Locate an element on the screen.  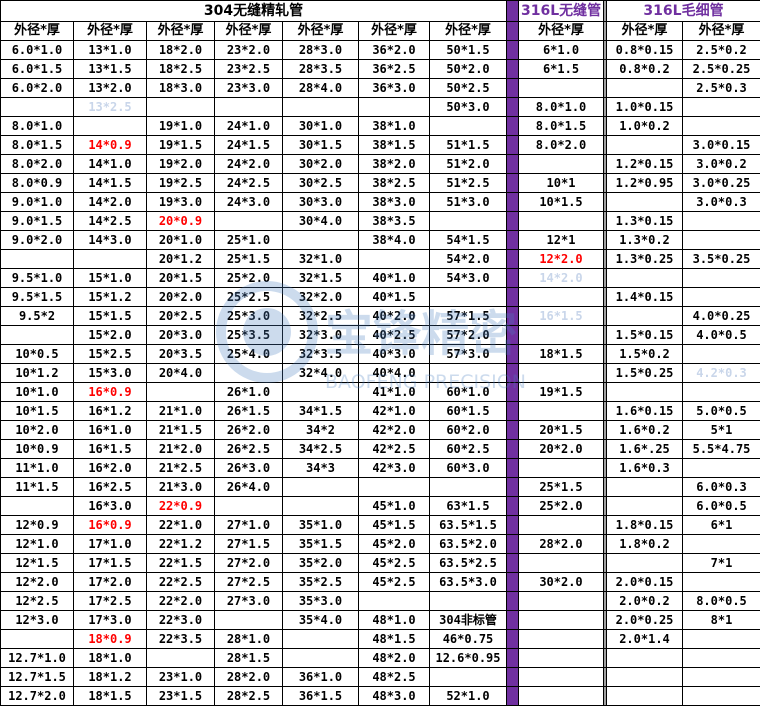
spec-cell: 2.0*0.25 is located at coordinates (644, 620).